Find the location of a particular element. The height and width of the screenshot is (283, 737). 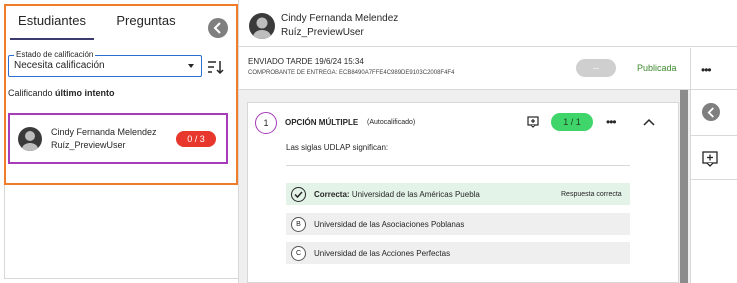

grading-status-value: Necesita calificación is located at coordinates (59, 65).